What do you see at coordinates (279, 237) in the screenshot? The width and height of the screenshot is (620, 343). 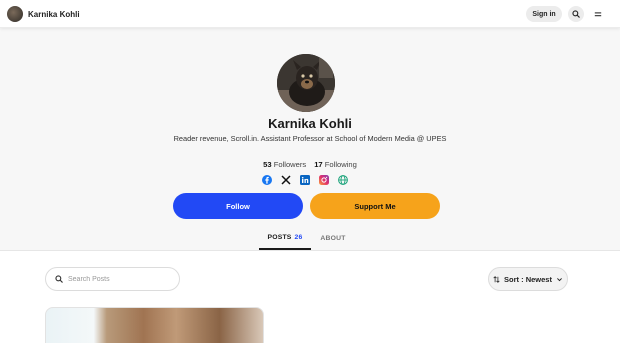 I see `tab-posts-label: POSTS` at bounding box center [279, 237].